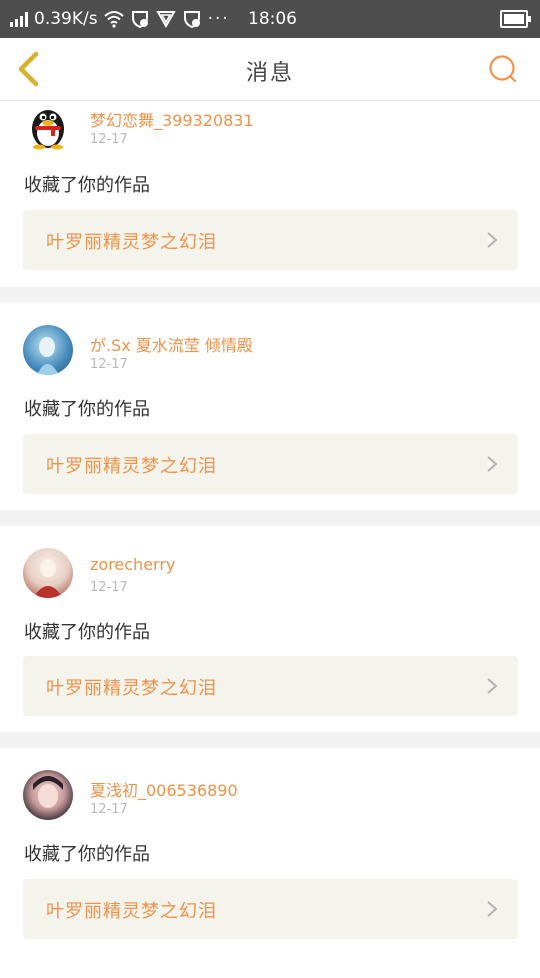 The width and height of the screenshot is (540, 978). I want to click on status-time: 18:06, so click(272, 19).